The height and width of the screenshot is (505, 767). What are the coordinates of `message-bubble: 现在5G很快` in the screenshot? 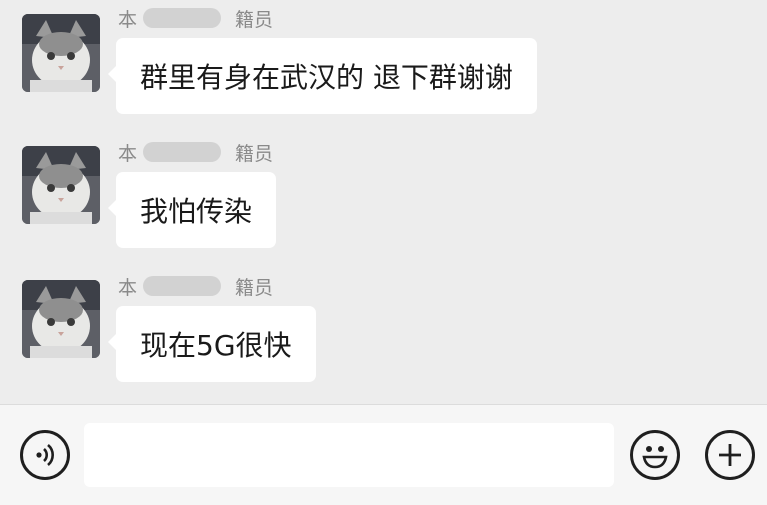 It's located at (212, 344).